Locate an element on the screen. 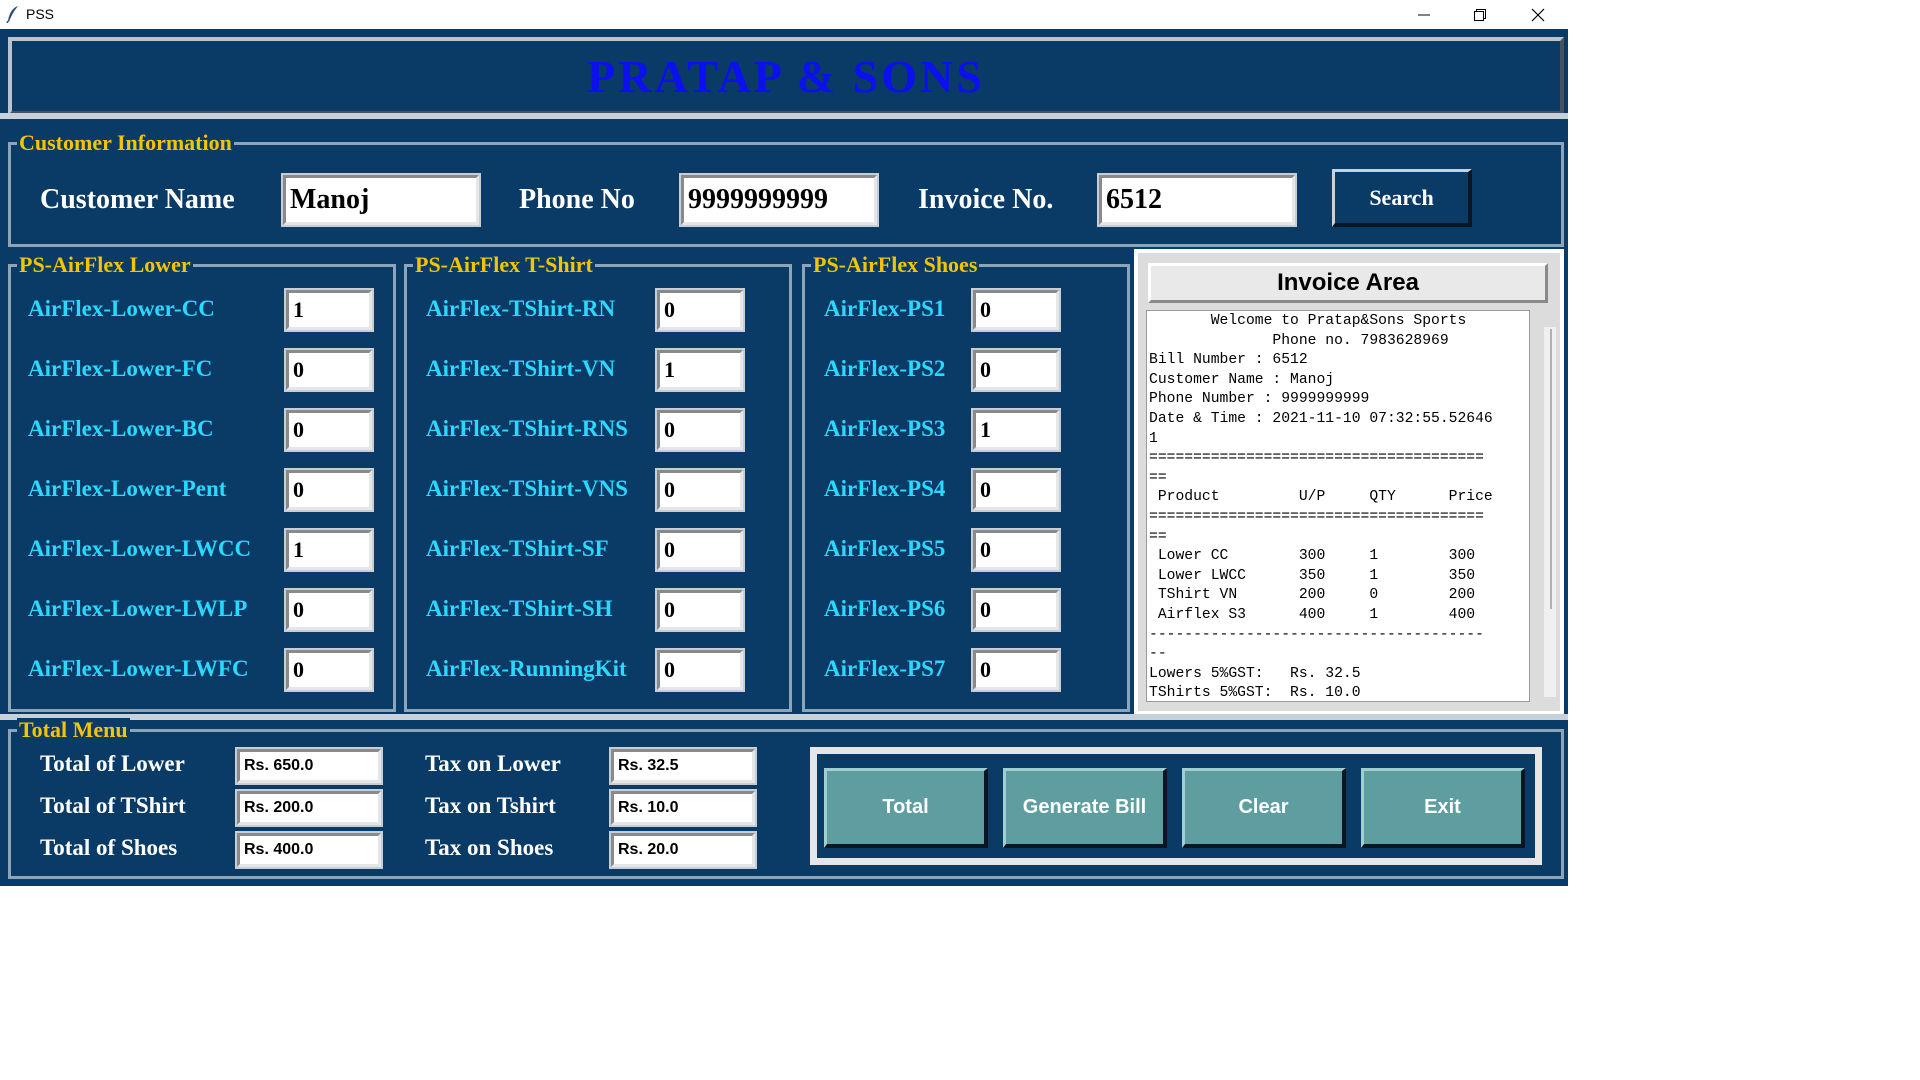 This screenshot has height=1080, width=1920. tax-lower-label: Tax on Lower is located at coordinates (493, 763).